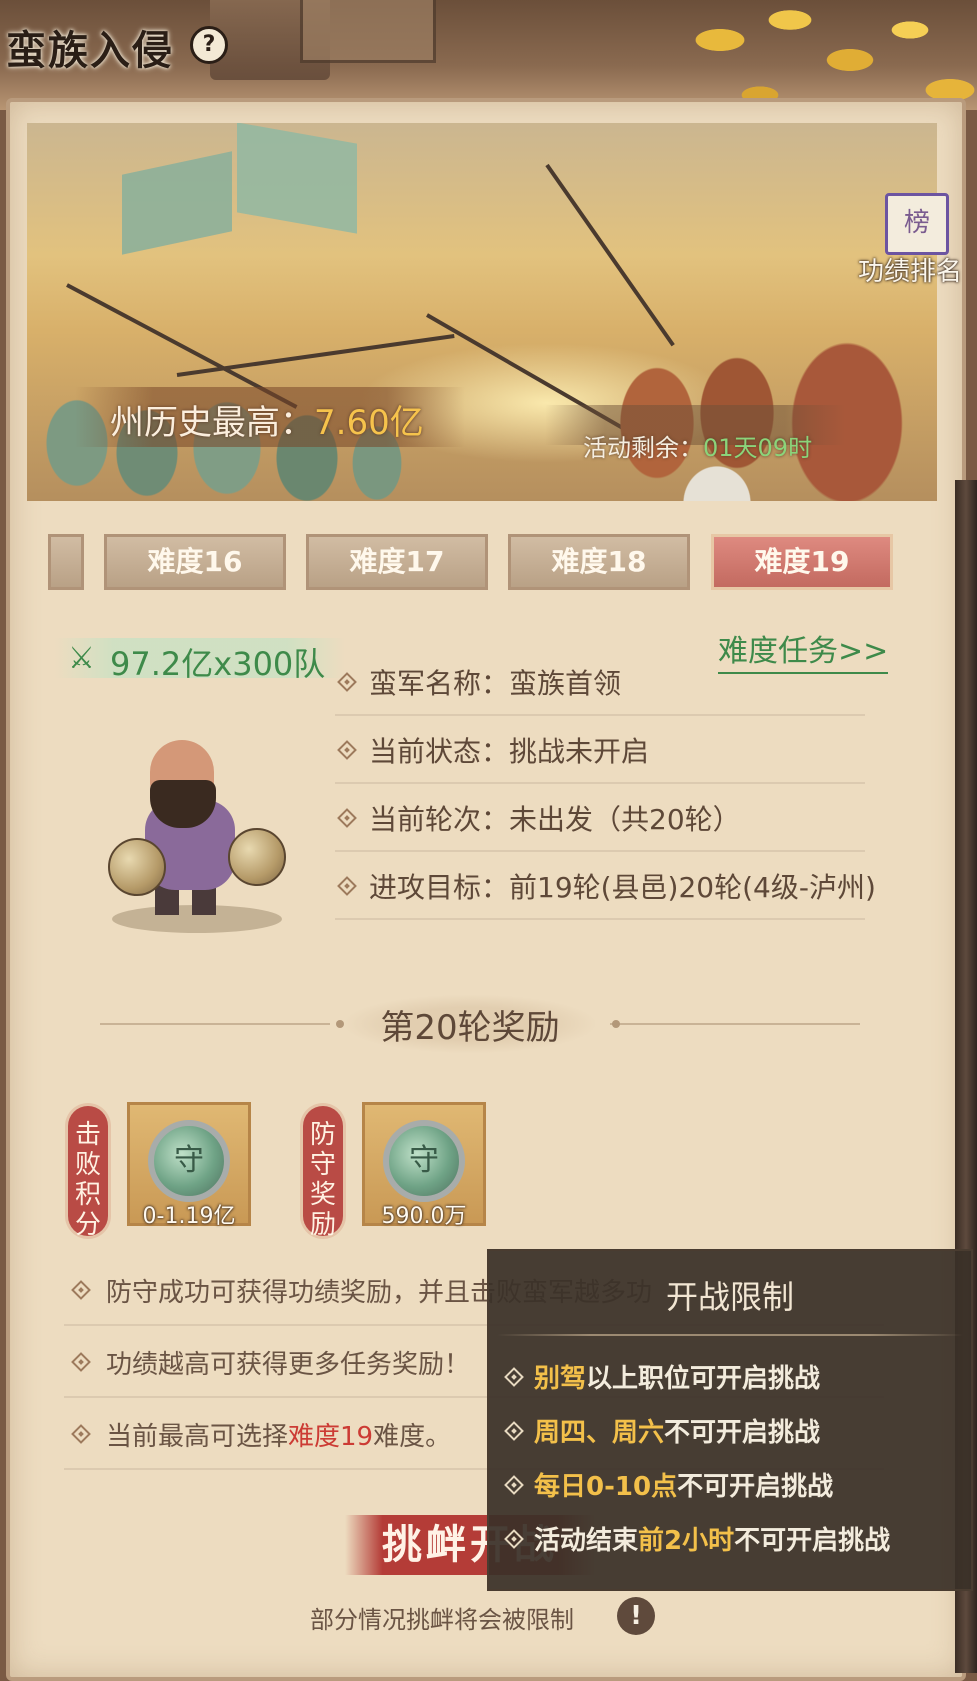 This screenshot has width=977, height=1681. Describe the element at coordinates (368, 31) in the screenshot. I see `wooden-crate-decoration` at that location.